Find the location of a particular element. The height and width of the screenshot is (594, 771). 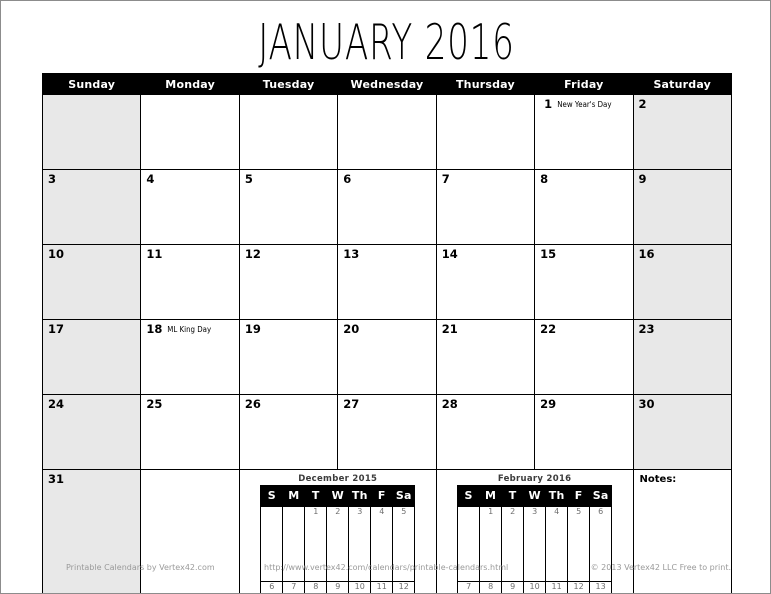

day-cell: 31 is located at coordinates (91, 531).